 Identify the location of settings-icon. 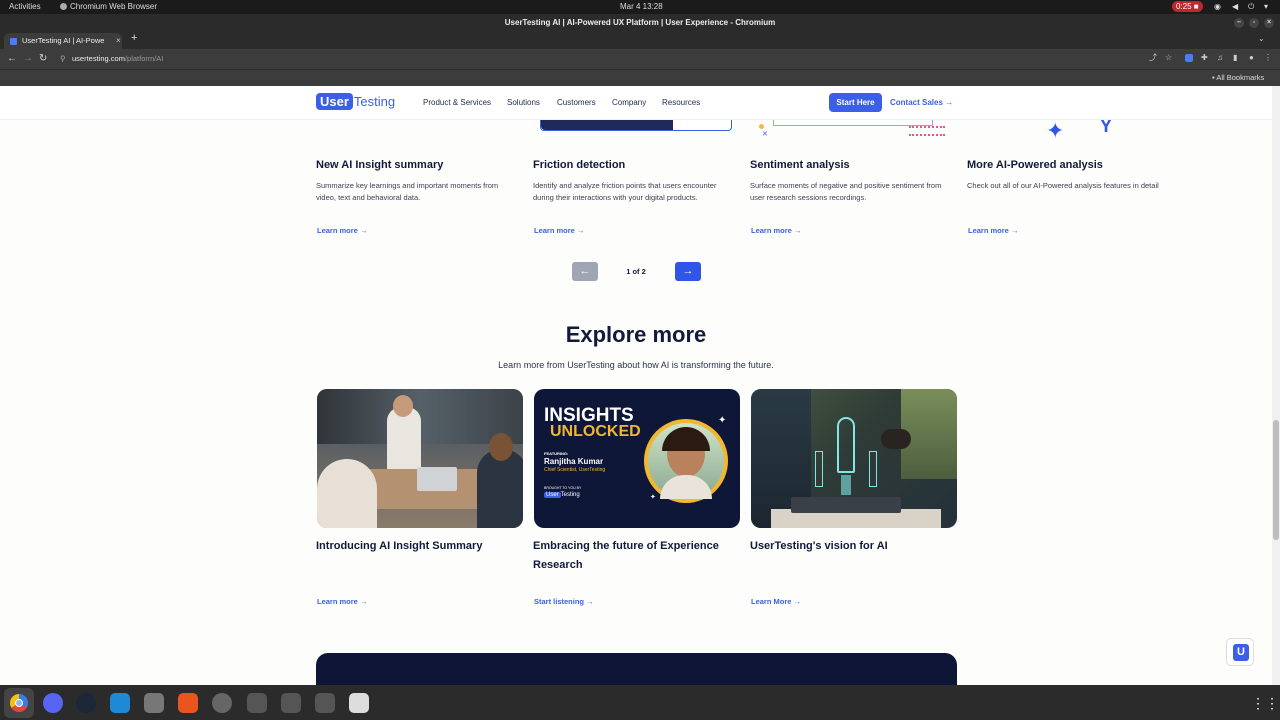
(222, 703).